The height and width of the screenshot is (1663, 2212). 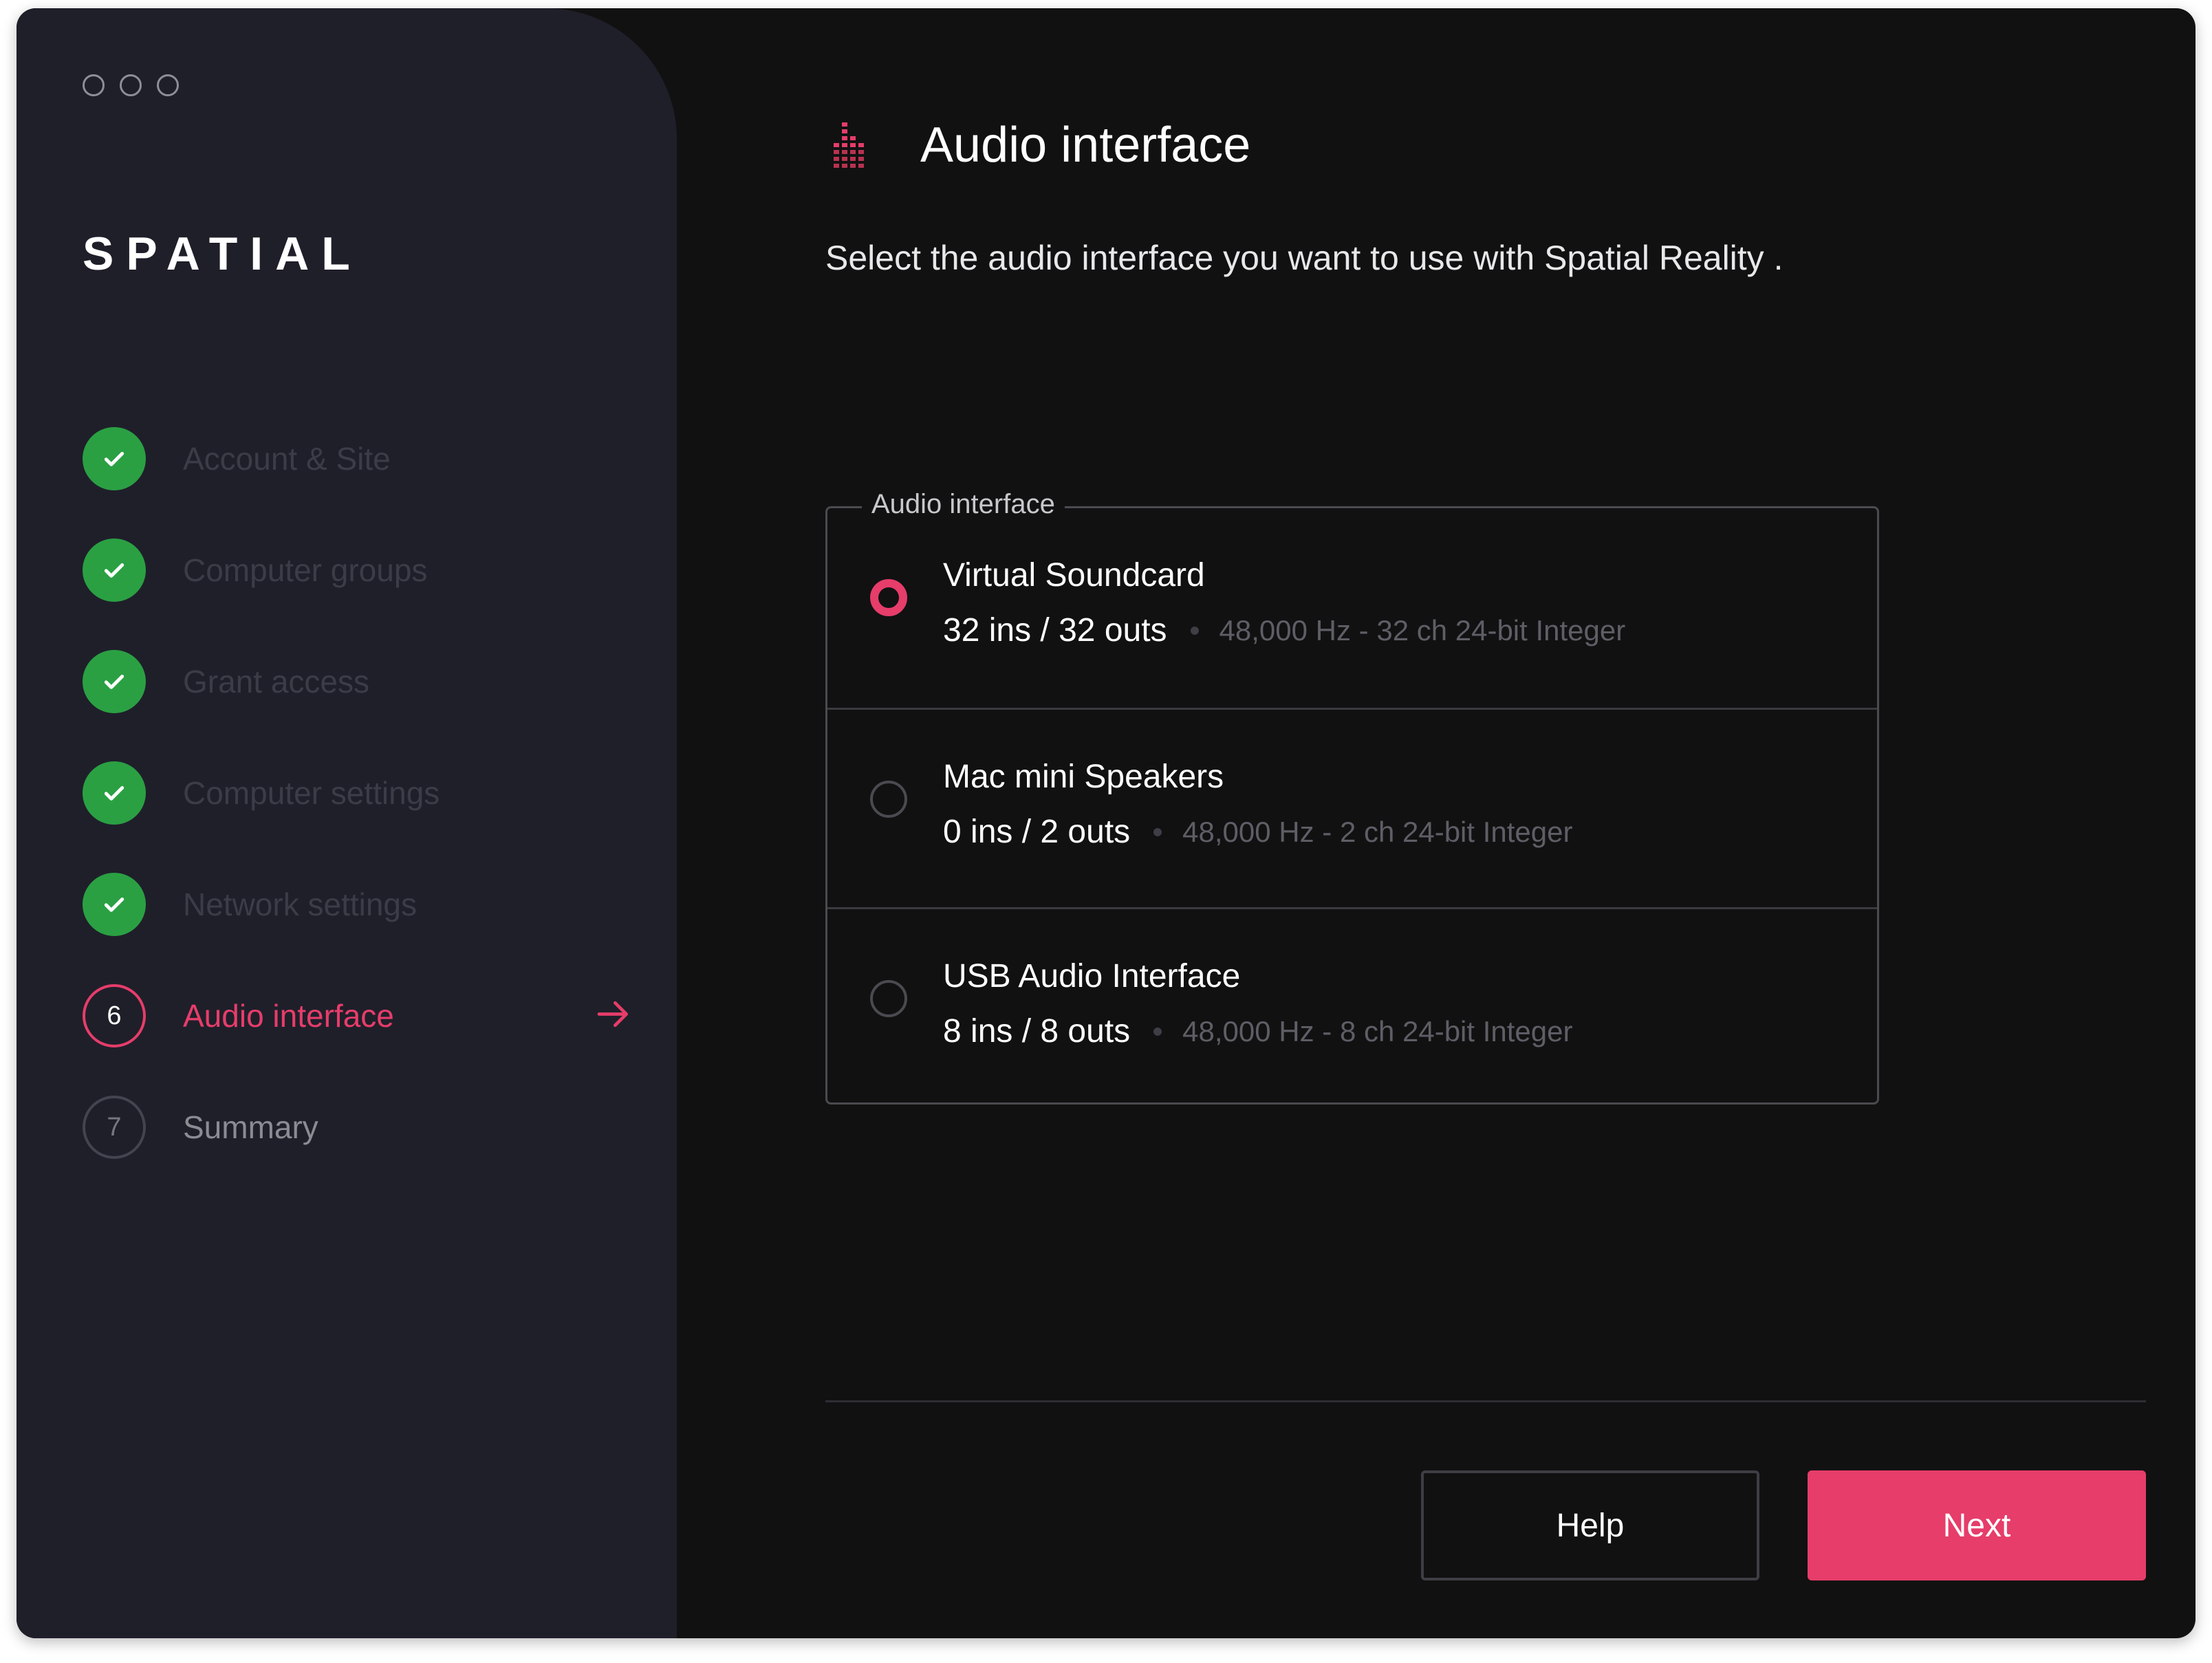 I want to click on option-spec: 48,000 Hz - 2 ch 24-bit Integer, so click(x=1377, y=831).